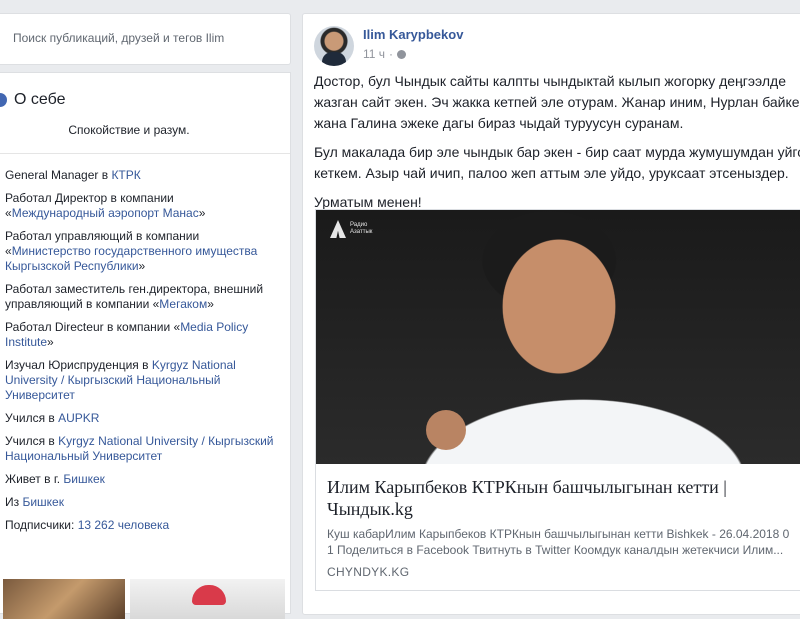 The image size is (800, 619). What do you see at coordinates (402, 54) in the screenshot?
I see `privacy-globe-icon` at bounding box center [402, 54].